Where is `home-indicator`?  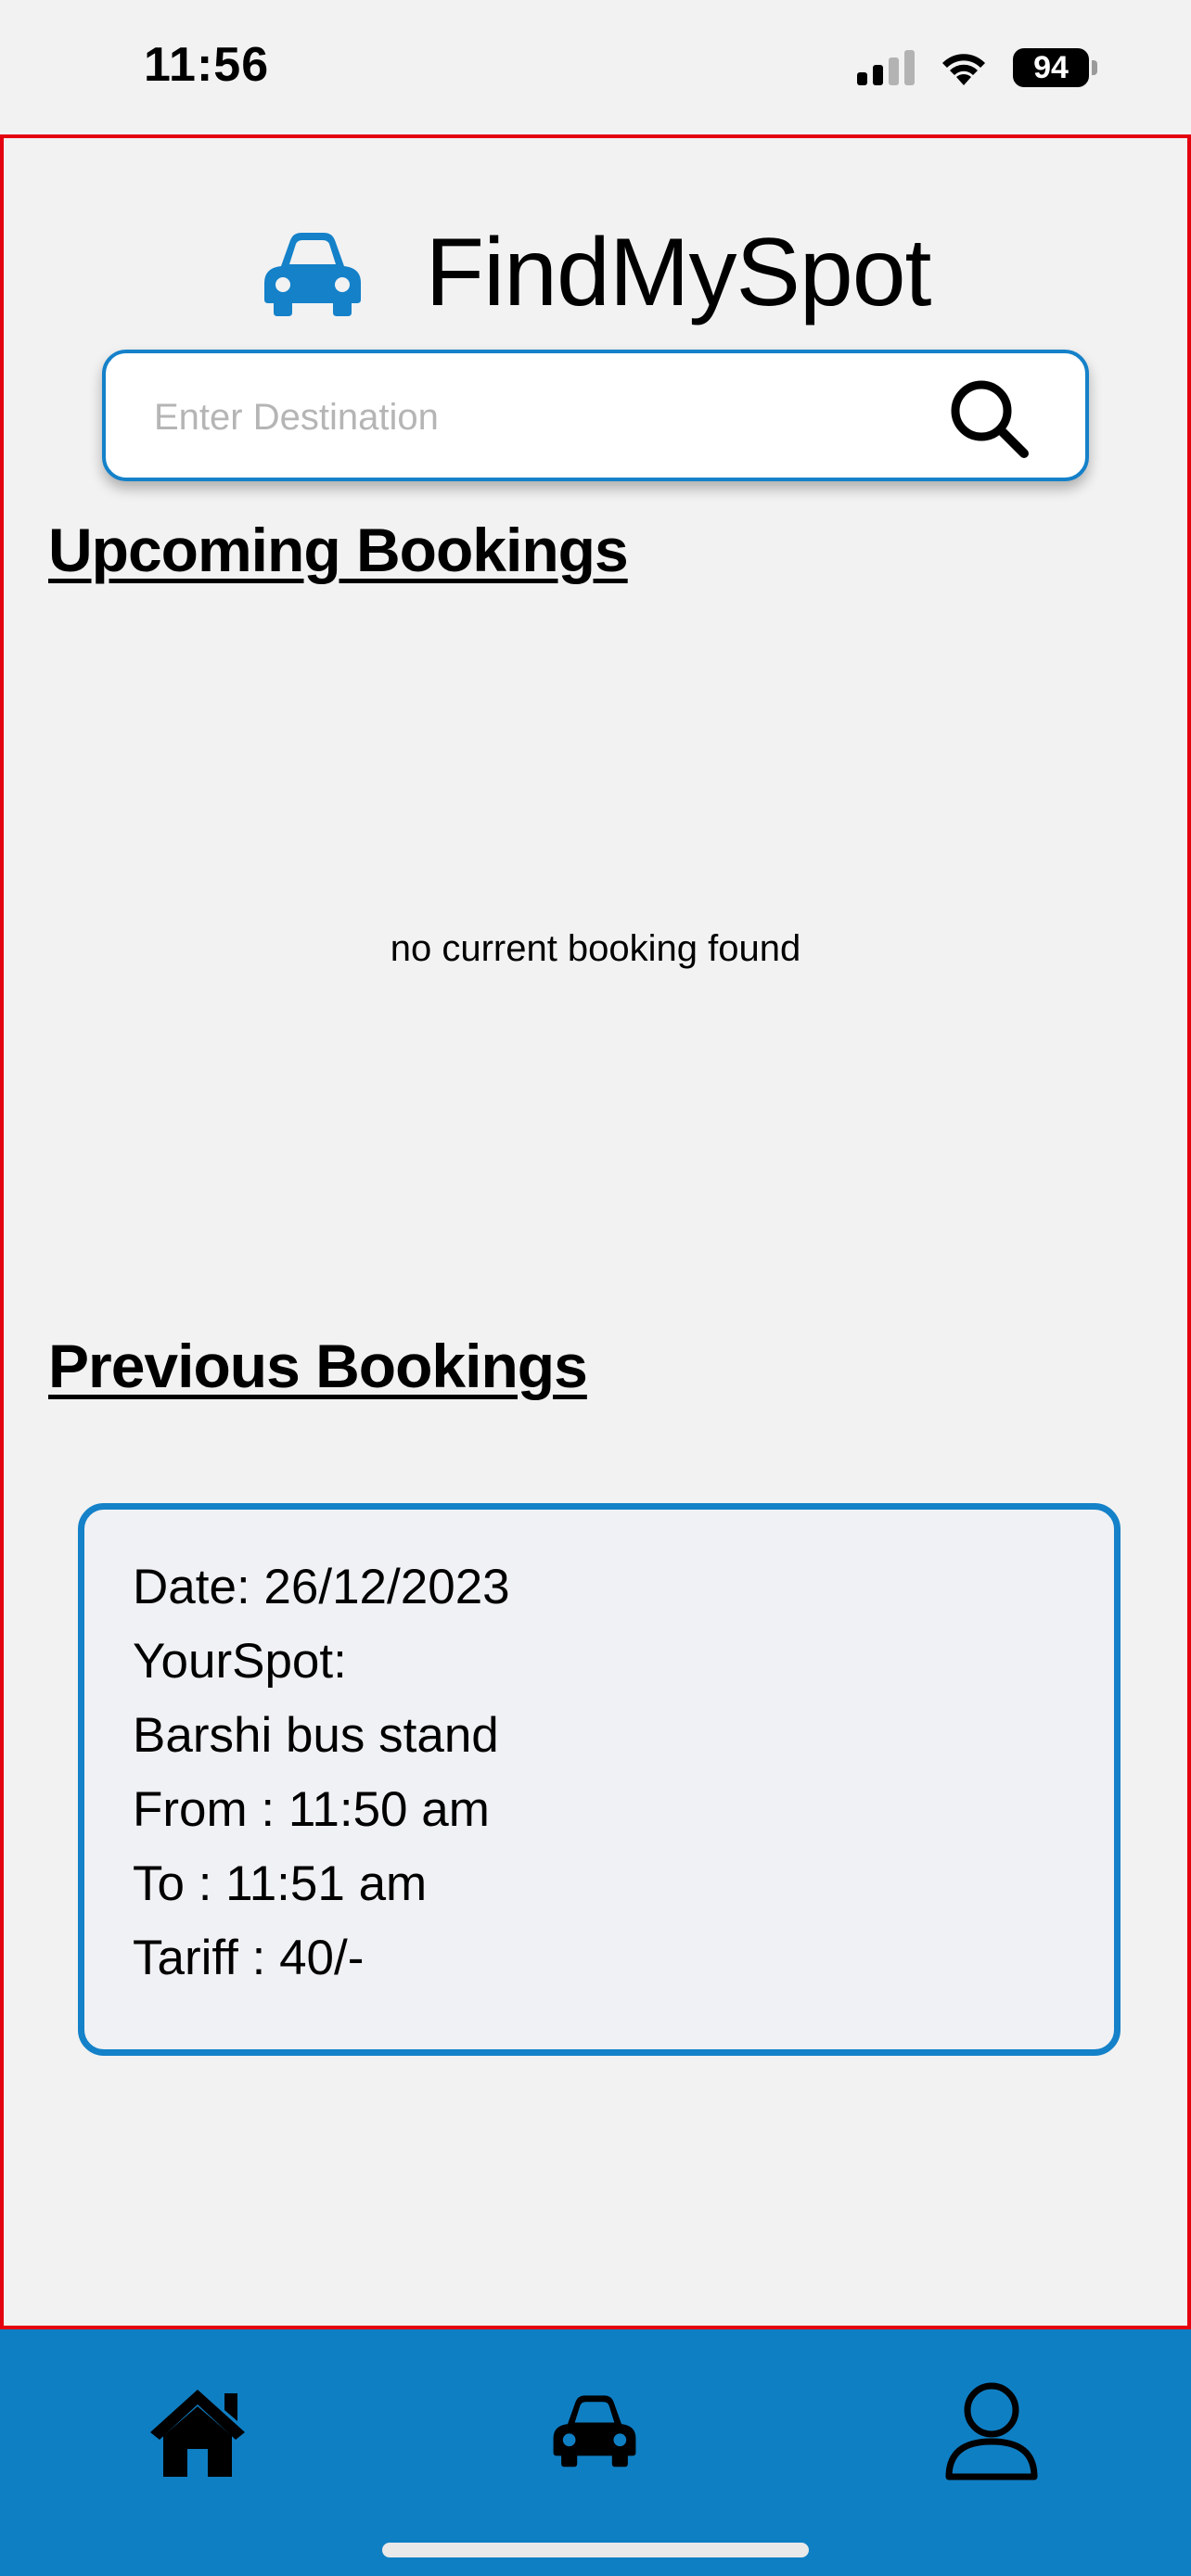
home-indicator is located at coordinates (595, 2550).